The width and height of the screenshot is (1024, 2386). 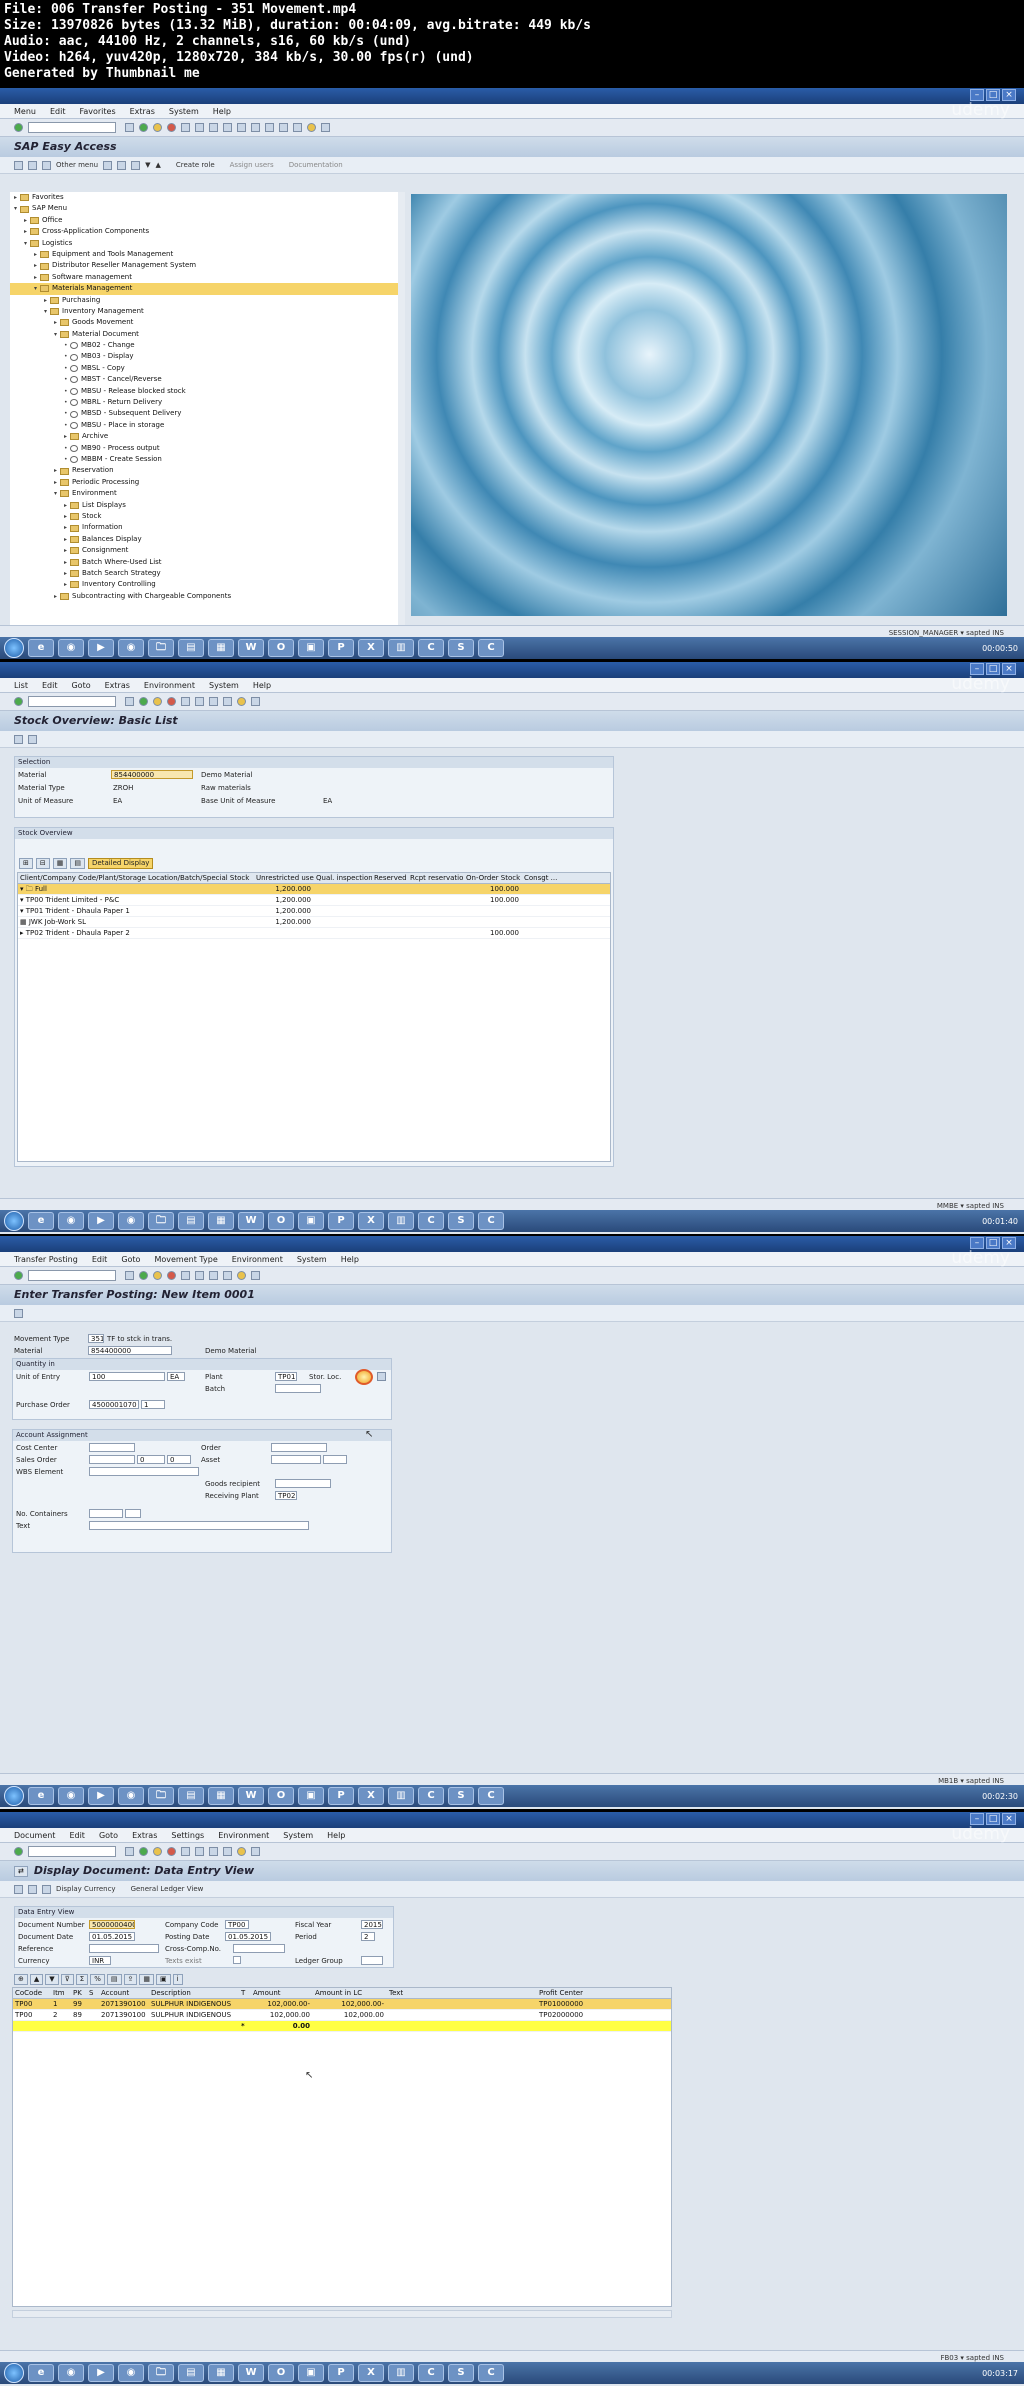 What do you see at coordinates (144, 1471) in the screenshot?
I see `wbs-field` at bounding box center [144, 1471].